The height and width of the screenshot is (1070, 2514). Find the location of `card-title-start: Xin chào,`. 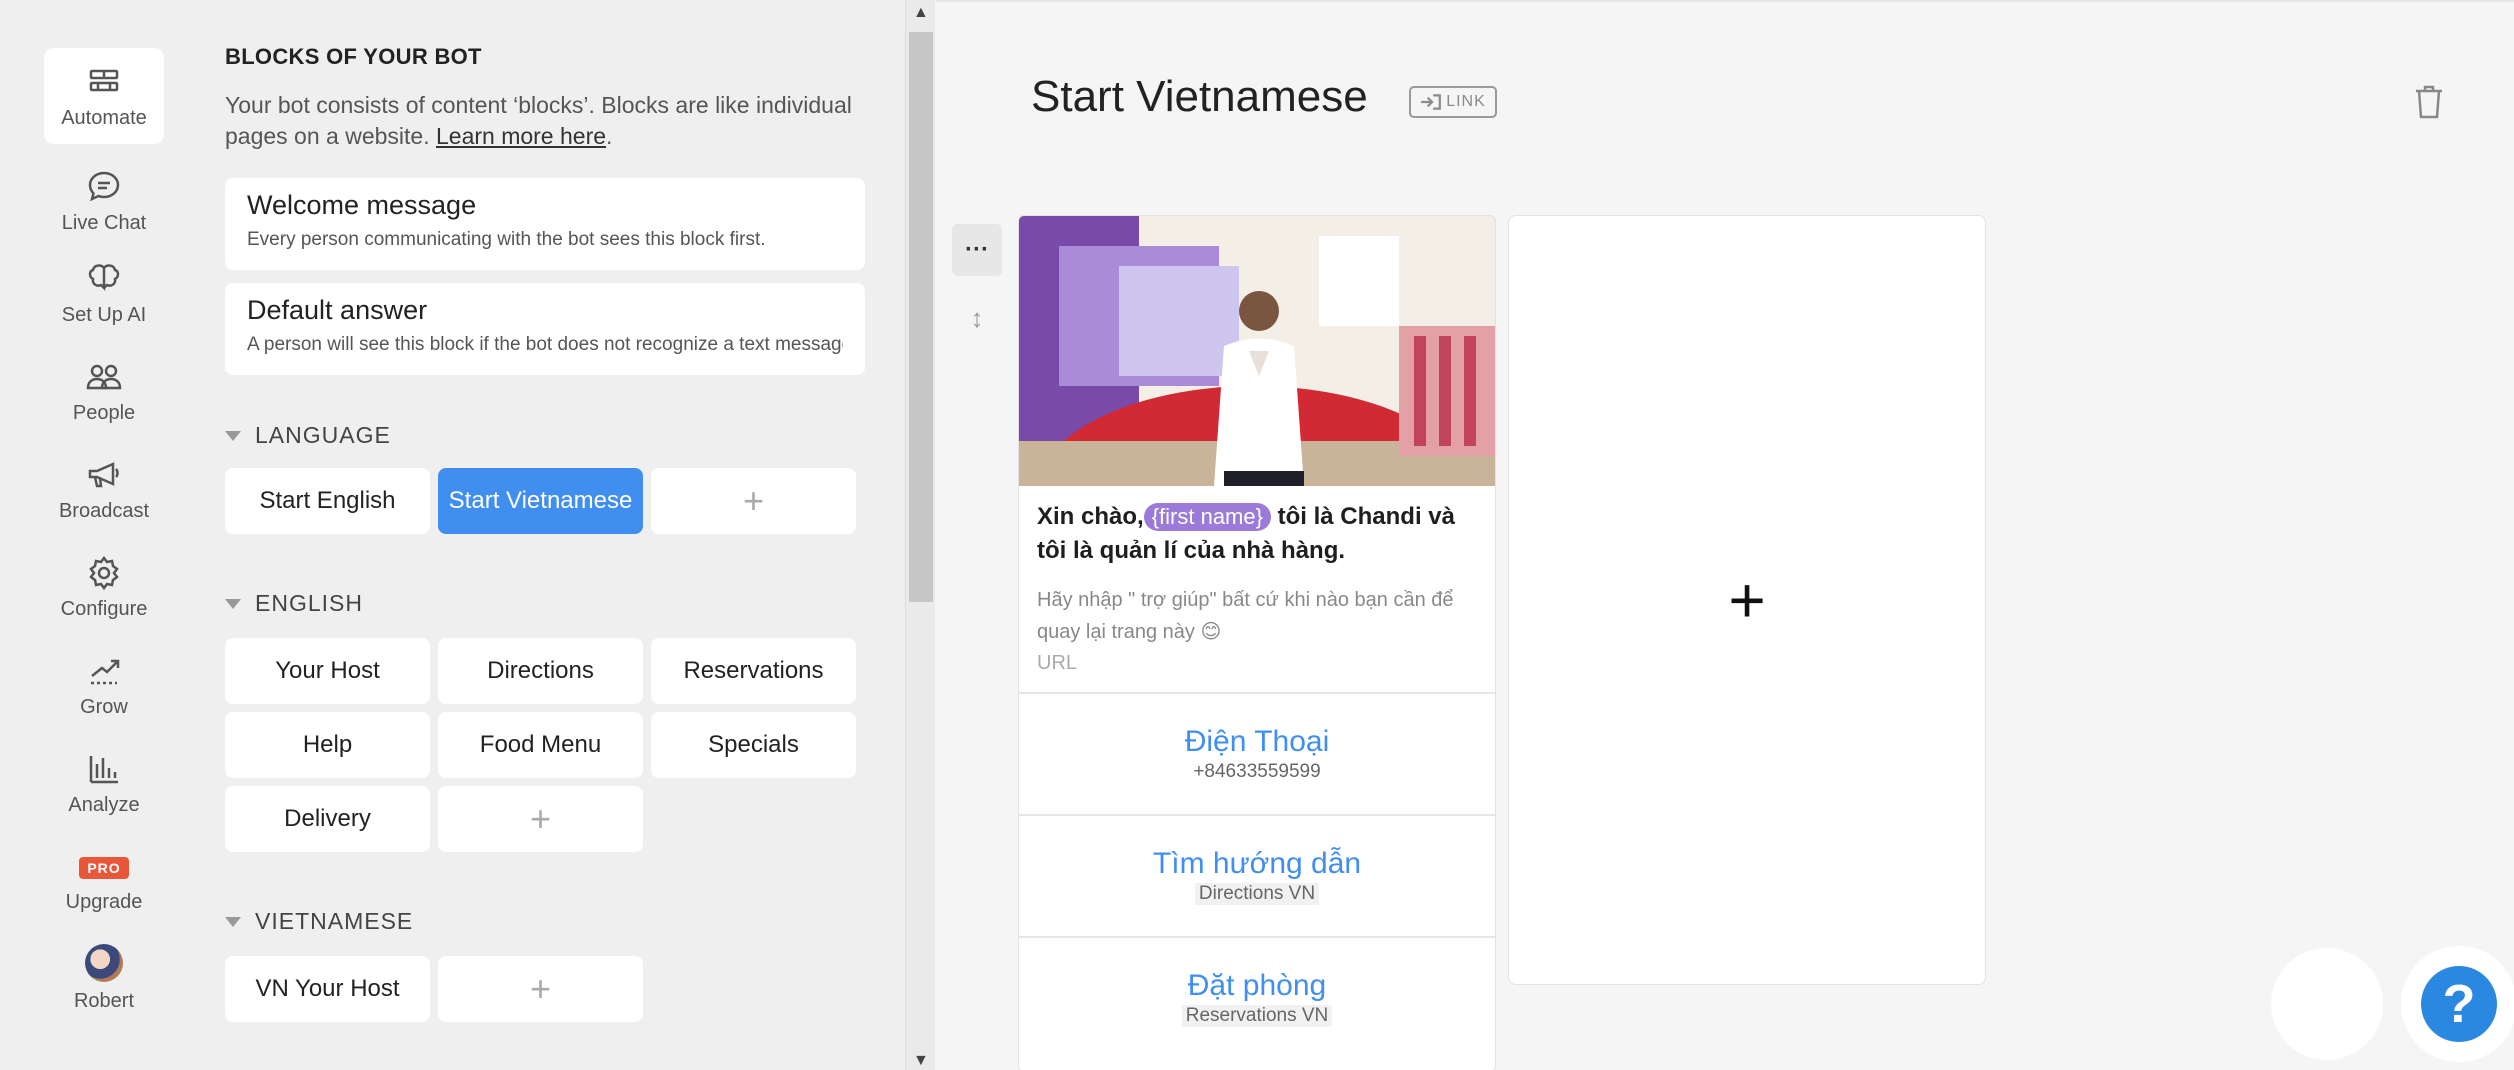

card-title-start: Xin chào, is located at coordinates (1090, 516).